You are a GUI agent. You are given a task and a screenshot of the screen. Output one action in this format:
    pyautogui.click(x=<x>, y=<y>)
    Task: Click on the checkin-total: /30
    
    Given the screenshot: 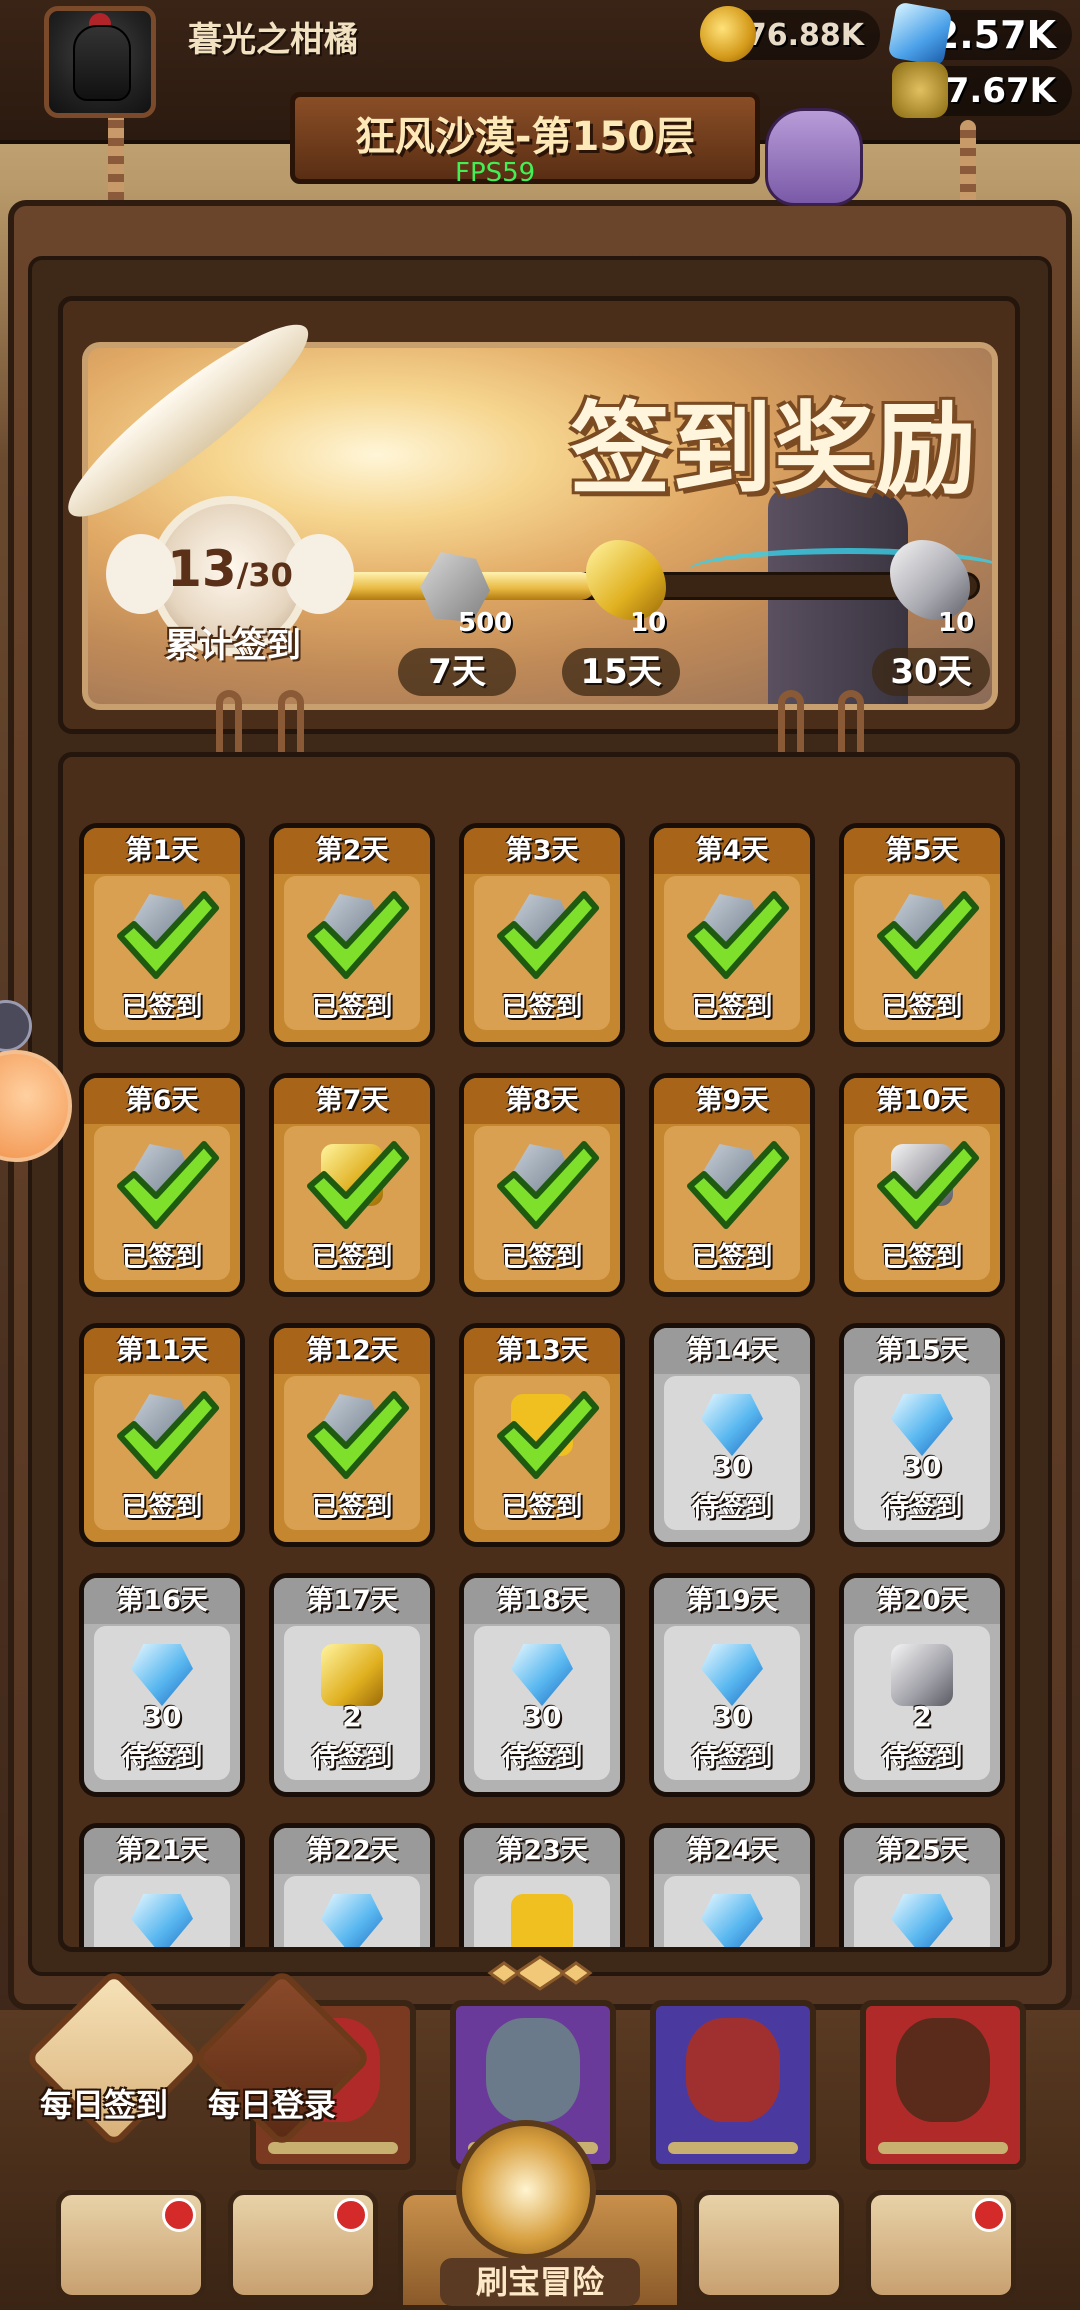 What is the action you would take?
    pyautogui.click(x=264, y=575)
    